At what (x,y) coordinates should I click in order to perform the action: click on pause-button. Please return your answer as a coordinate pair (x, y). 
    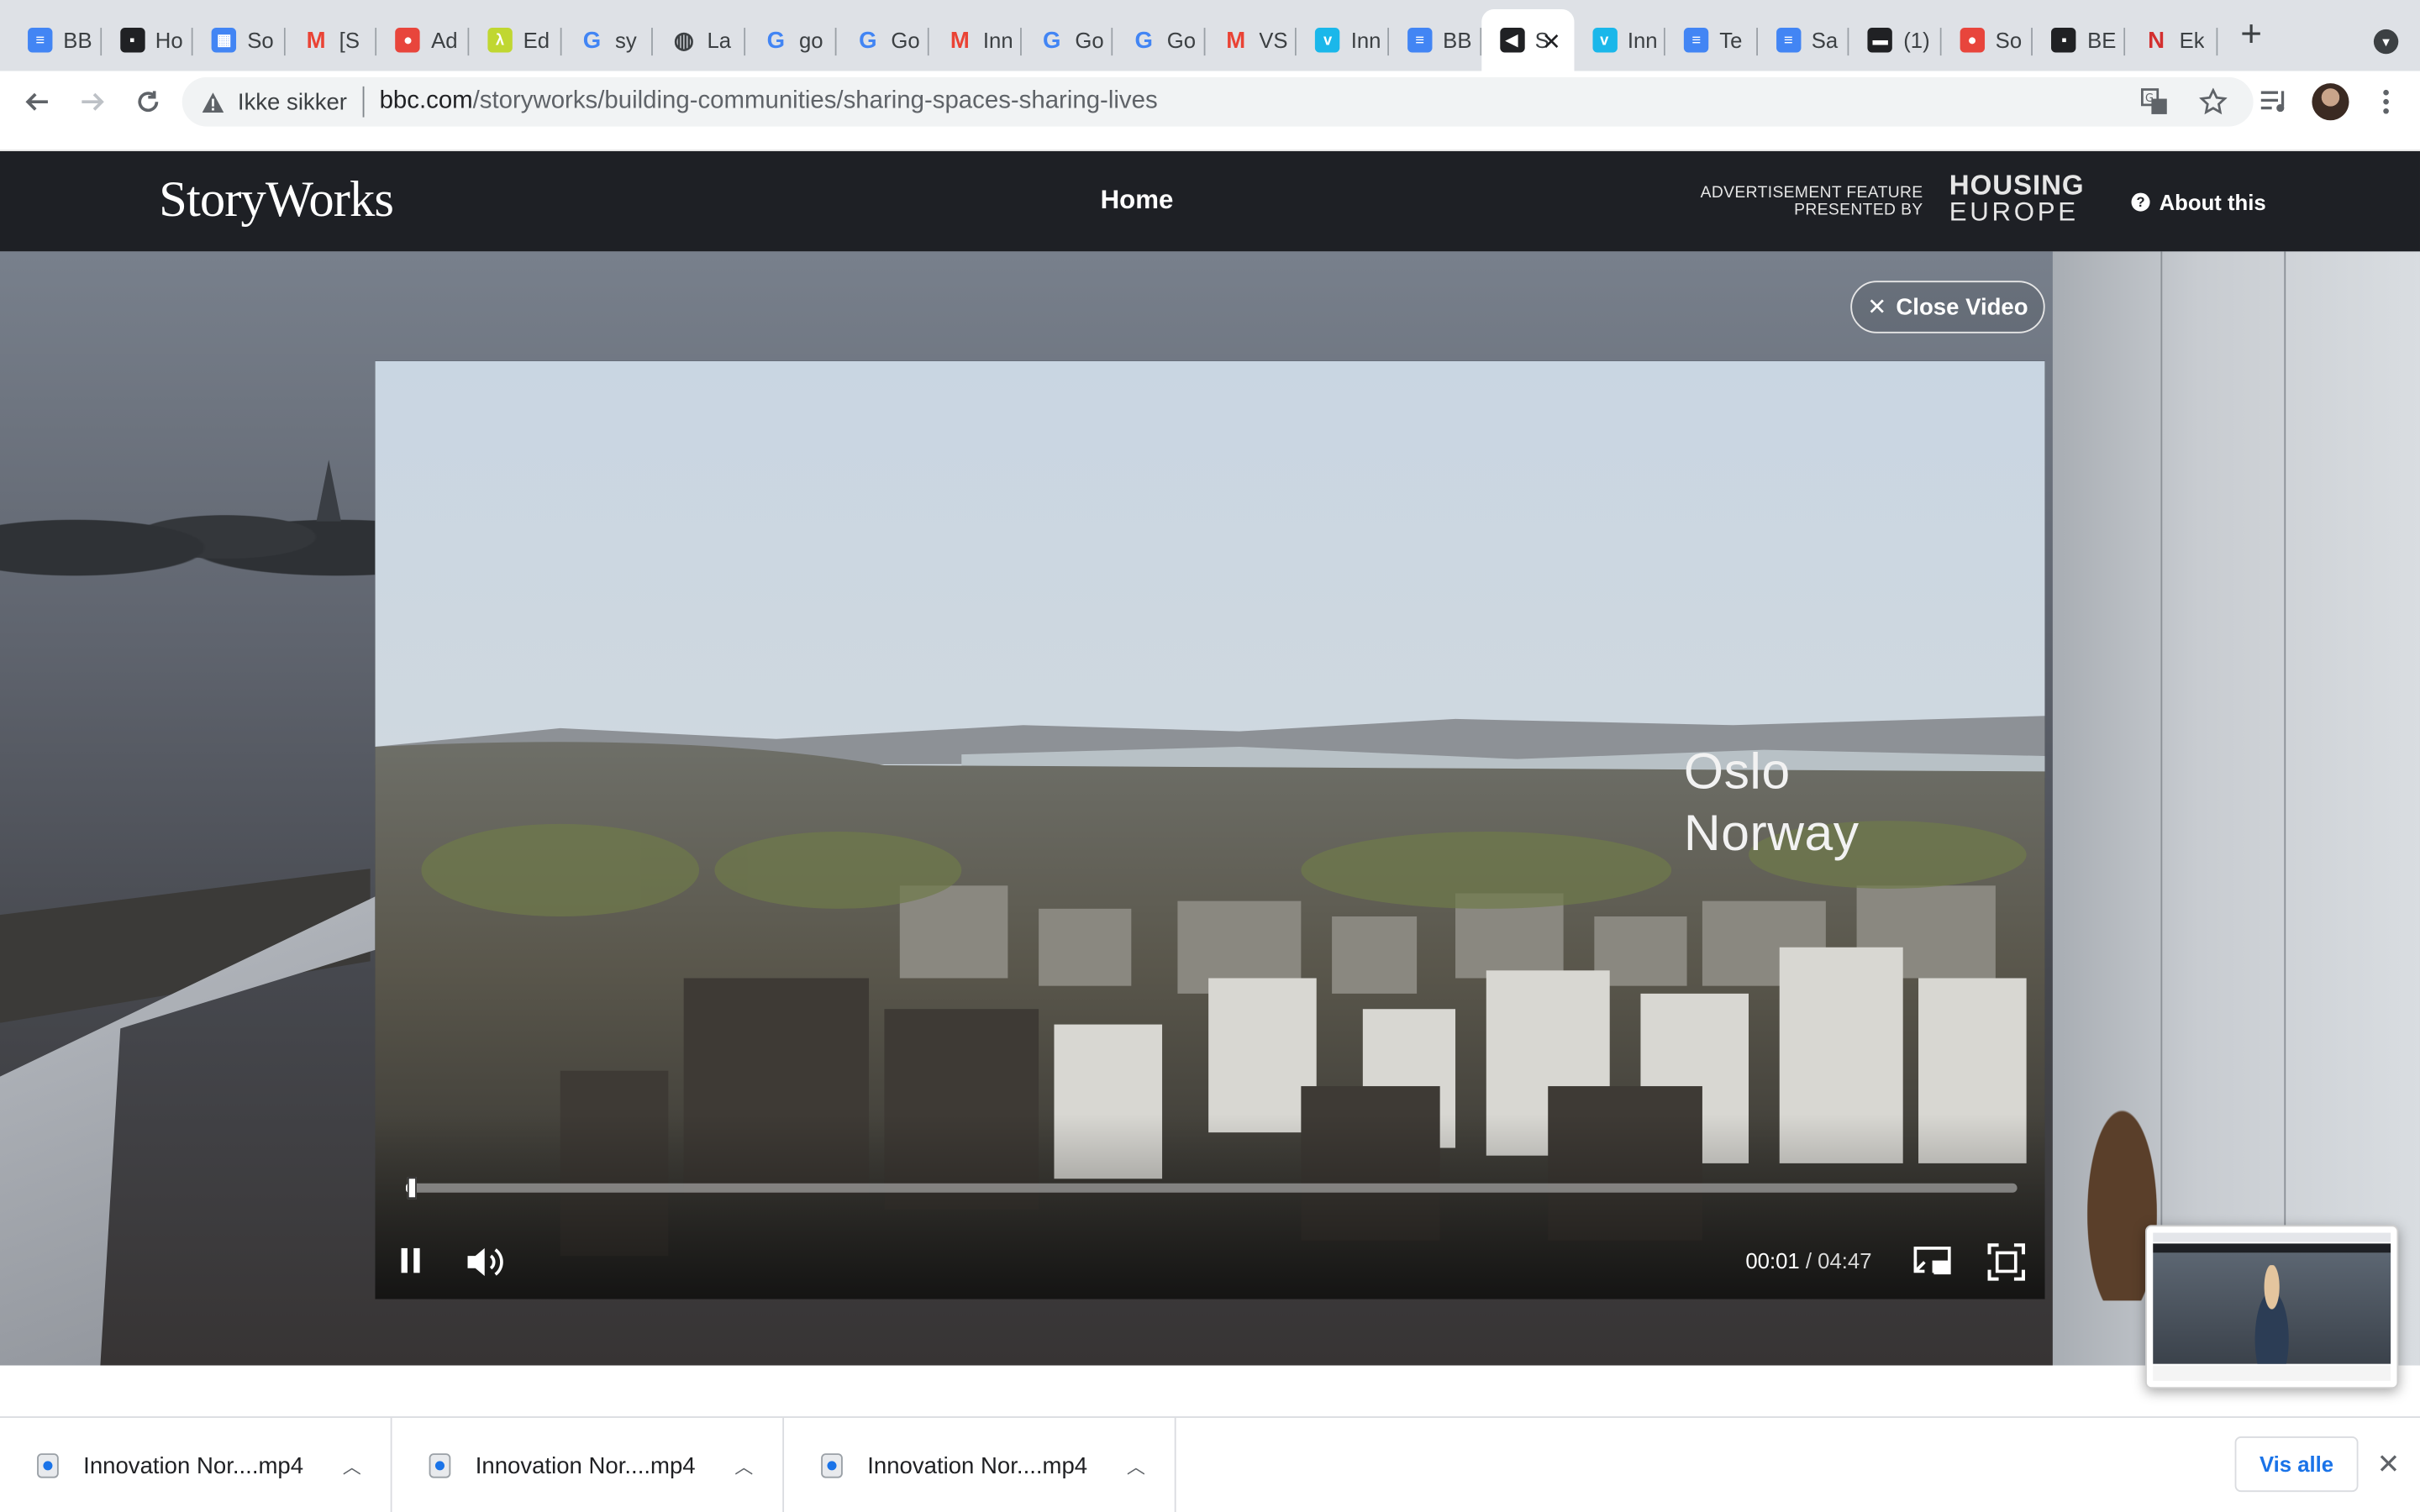
    Looking at the image, I should click on (410, 1261).